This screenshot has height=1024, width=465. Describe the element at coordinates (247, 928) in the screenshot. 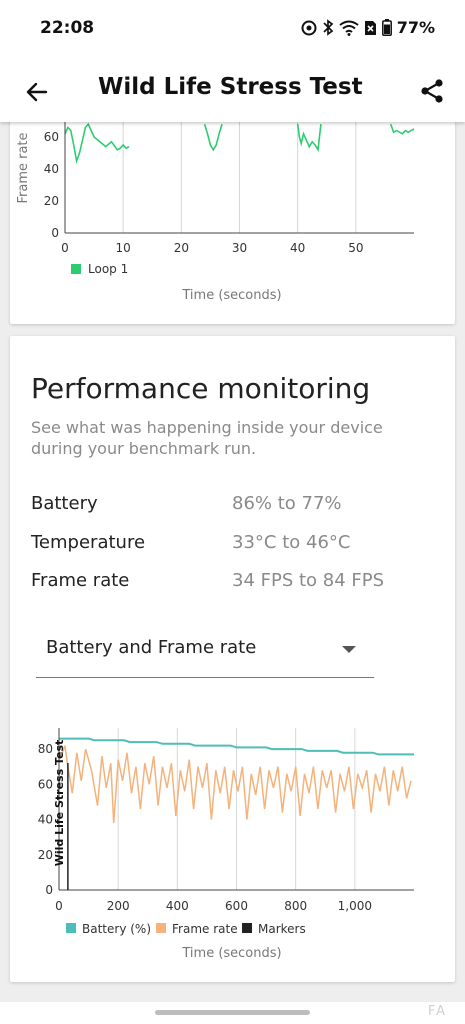

I see `legend-swatch-markers` at that location.